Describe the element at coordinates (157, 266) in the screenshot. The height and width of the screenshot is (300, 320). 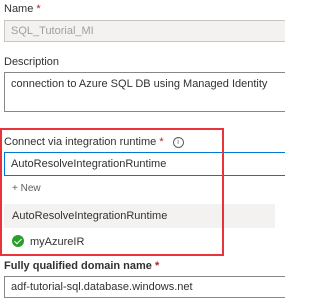
I see `fqdn-required-mark: *` at that location.